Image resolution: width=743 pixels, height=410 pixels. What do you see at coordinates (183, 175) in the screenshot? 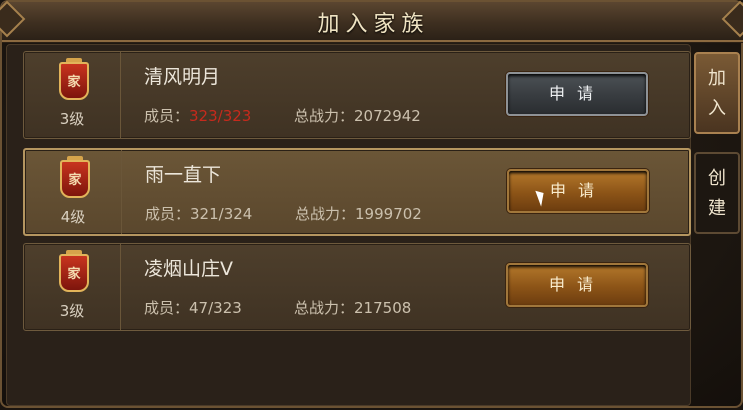
I see `family-name: 雨一直下` at bounding box center [183, 175].